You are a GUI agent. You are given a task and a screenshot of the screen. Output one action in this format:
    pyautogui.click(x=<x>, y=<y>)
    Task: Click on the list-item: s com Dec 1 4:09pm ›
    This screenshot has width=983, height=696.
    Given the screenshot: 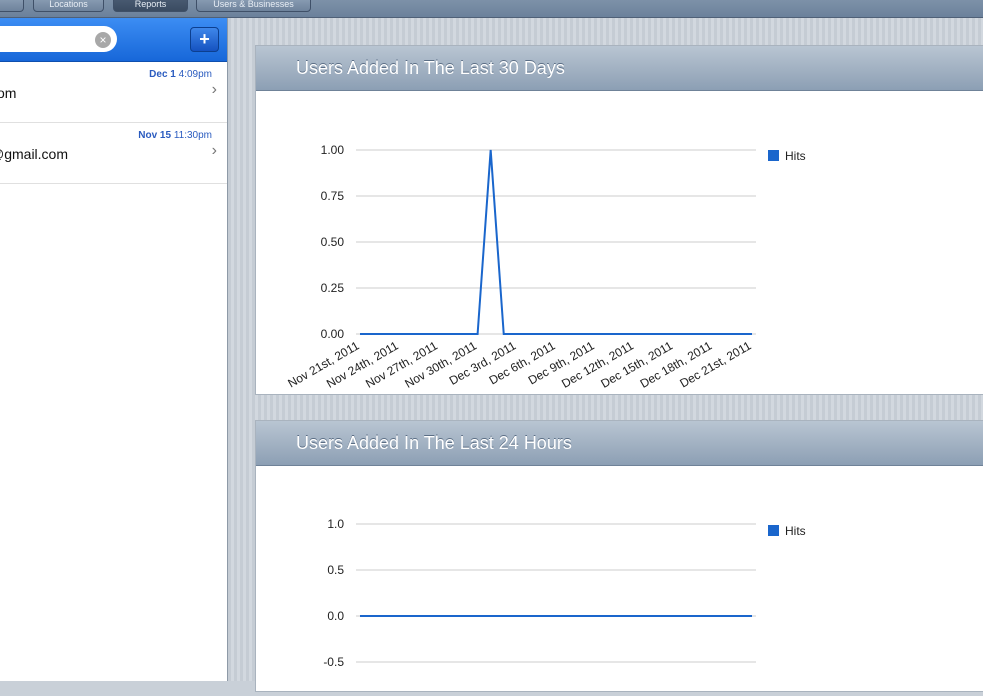 What is the action you would take?
    pyautogui.click(x=113, y=92)
    